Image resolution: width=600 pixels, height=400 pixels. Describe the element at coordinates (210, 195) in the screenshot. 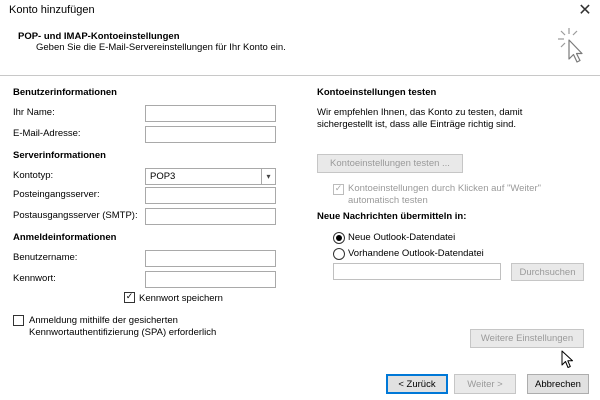

I see `incoming-server-field` at that location.